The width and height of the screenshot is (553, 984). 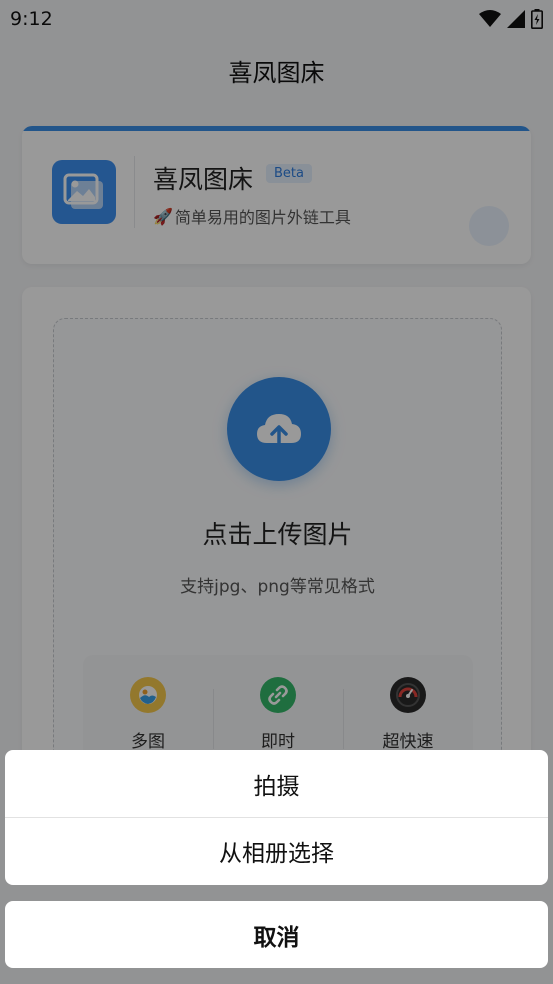 I want to click on take-photo-option: 拍摄, so click(x=276, y=783).